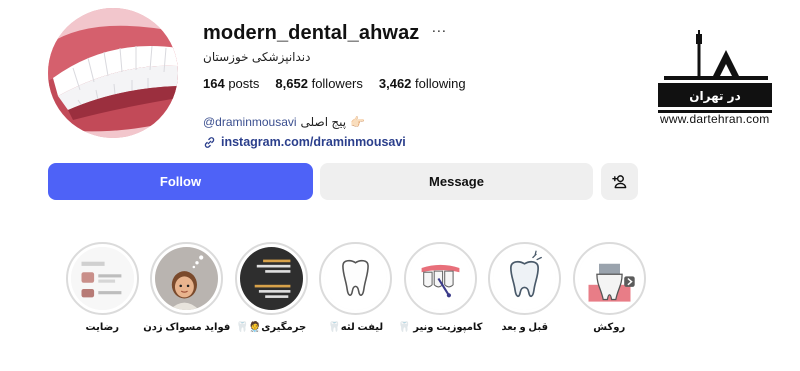  Describe the element at coordinates (318, 83) in the screenshot. I see `followers-count: 8,652 followers` at that location.